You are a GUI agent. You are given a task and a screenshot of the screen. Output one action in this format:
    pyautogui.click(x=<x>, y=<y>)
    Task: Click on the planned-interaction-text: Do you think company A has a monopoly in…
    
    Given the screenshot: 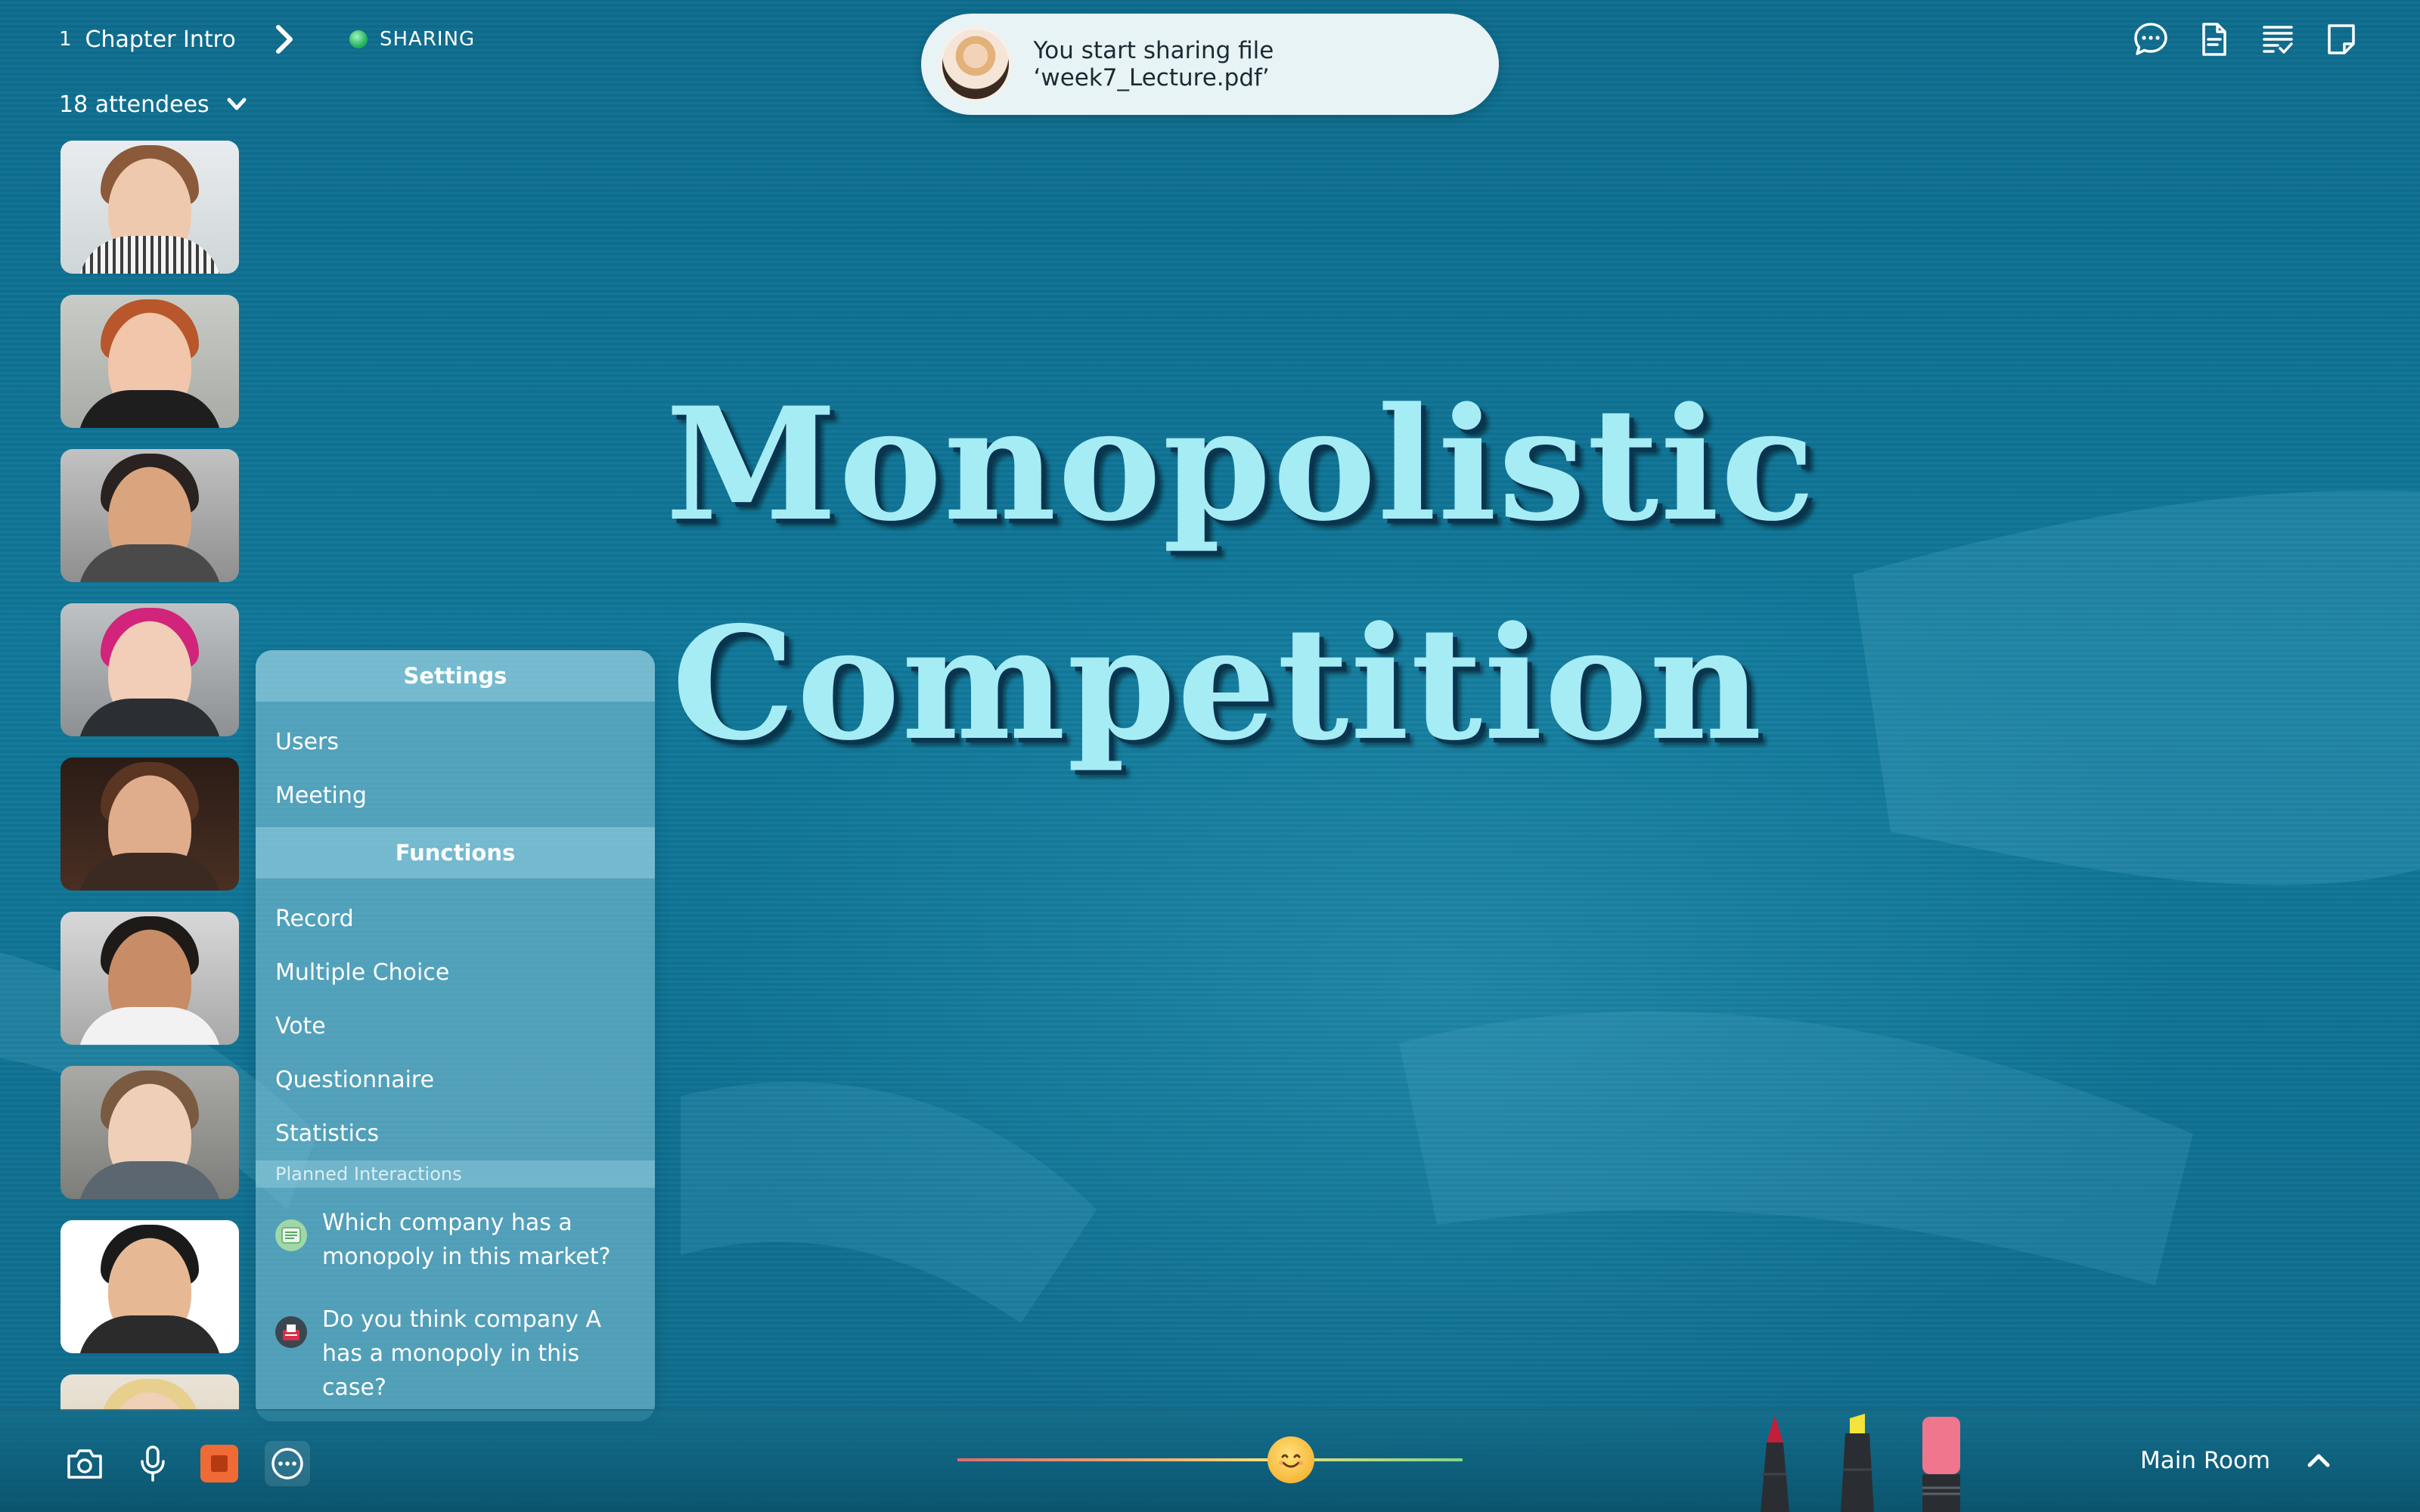 What is the action you would take?
    pyautogui.click(x=462, y=1353)
    